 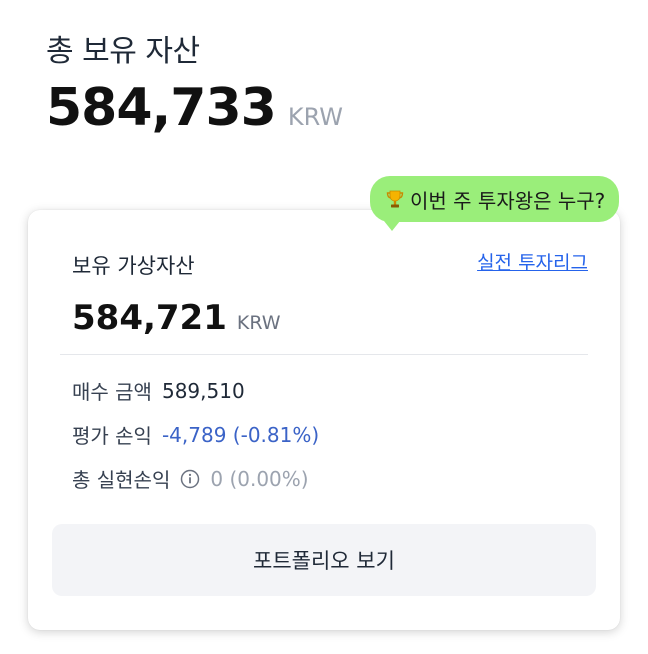 What do you see at coordinates (158, 390) in the screenshot?
I see `purchase-amount-row: 매수 금액 589,510` at bounding box center [158, 390].